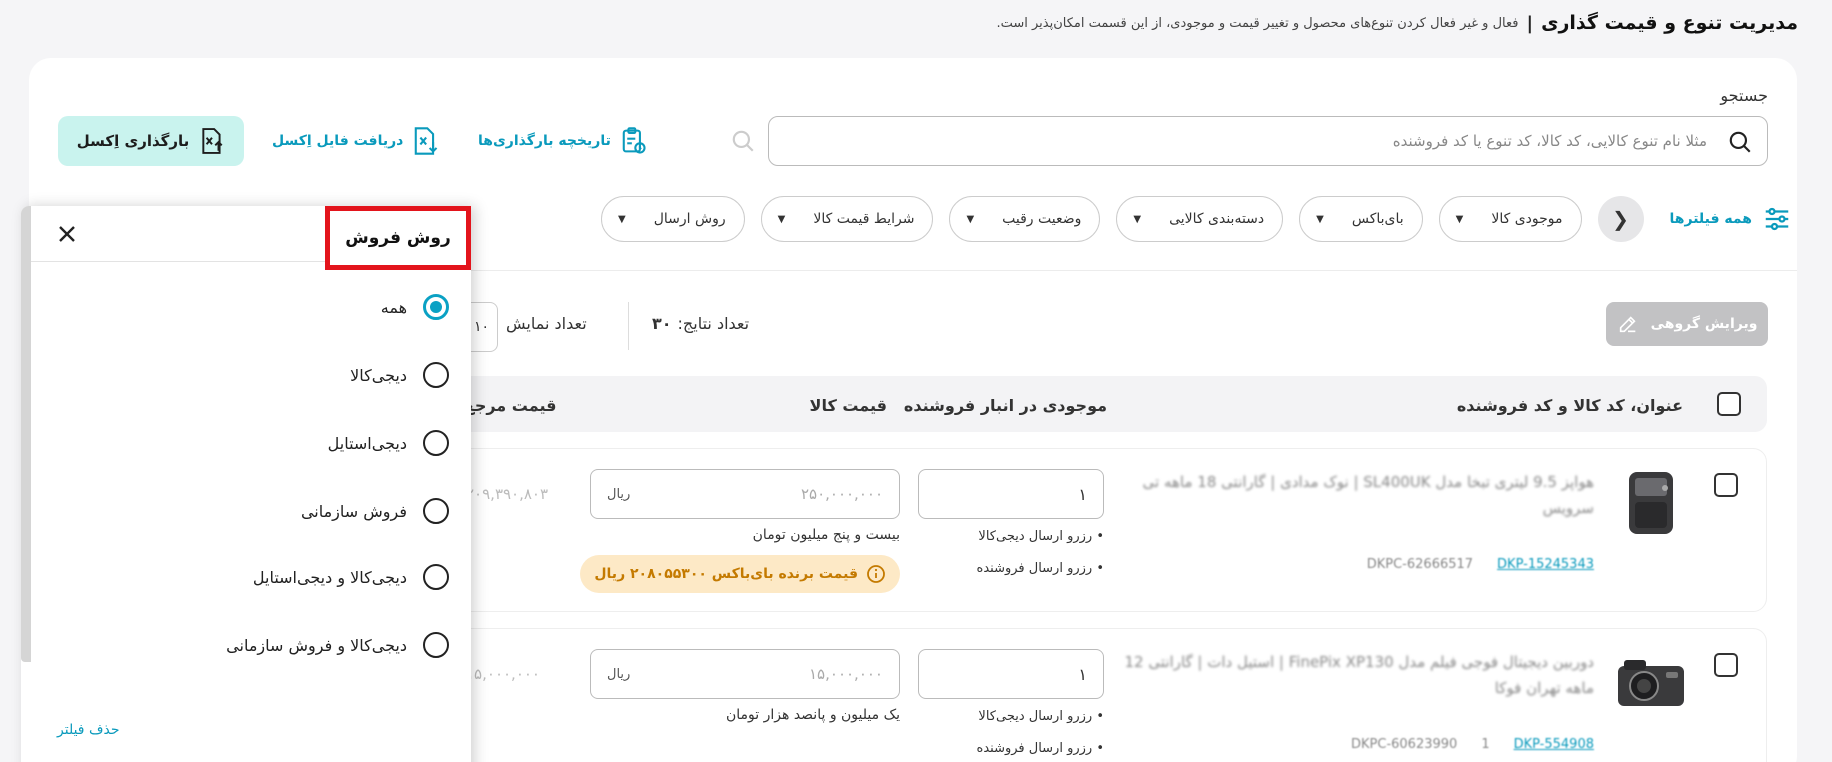  Describe the element at coordinates (1480, 564) in the screenshot. I see `product-codes: DKP-15245343 DKPC-62666517` at that location.